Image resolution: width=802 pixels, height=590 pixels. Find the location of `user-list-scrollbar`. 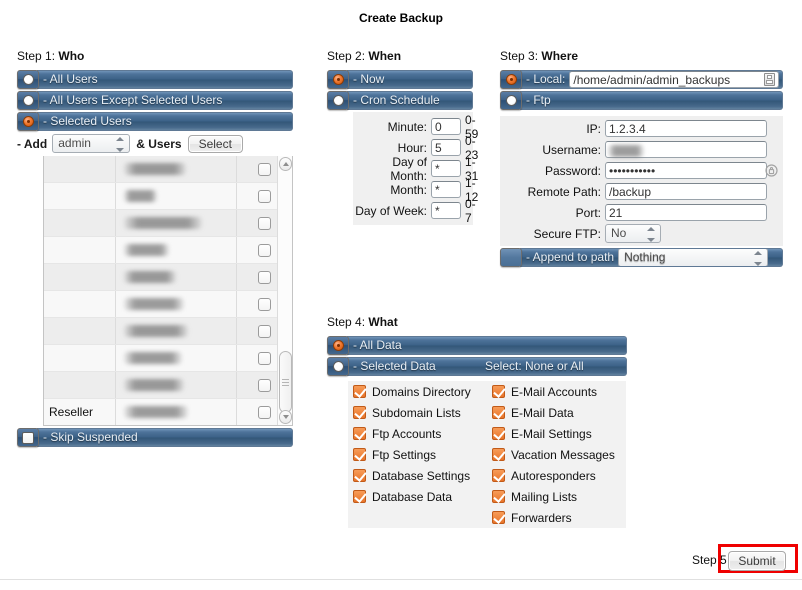

user-list-scrollbar is located at coordinates (284, 290).